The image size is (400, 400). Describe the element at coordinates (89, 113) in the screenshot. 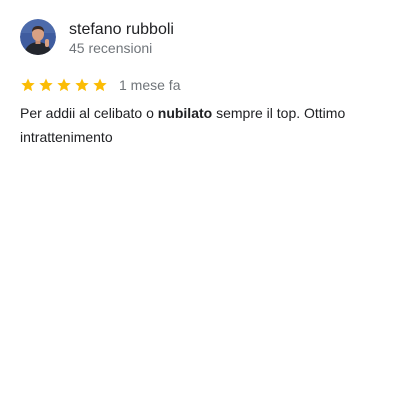

I see `review-text-part: Per addii al celibato o` at that location.